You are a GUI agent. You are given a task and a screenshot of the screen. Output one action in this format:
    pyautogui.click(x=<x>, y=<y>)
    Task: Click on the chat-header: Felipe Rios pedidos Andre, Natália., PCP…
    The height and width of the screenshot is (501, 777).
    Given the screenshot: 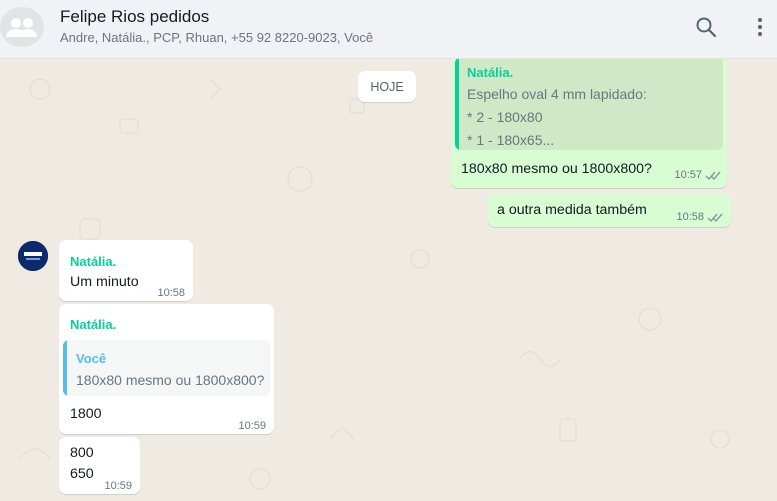 What is the action you would take?
    pyautogui.click(x=388, y=29)
    